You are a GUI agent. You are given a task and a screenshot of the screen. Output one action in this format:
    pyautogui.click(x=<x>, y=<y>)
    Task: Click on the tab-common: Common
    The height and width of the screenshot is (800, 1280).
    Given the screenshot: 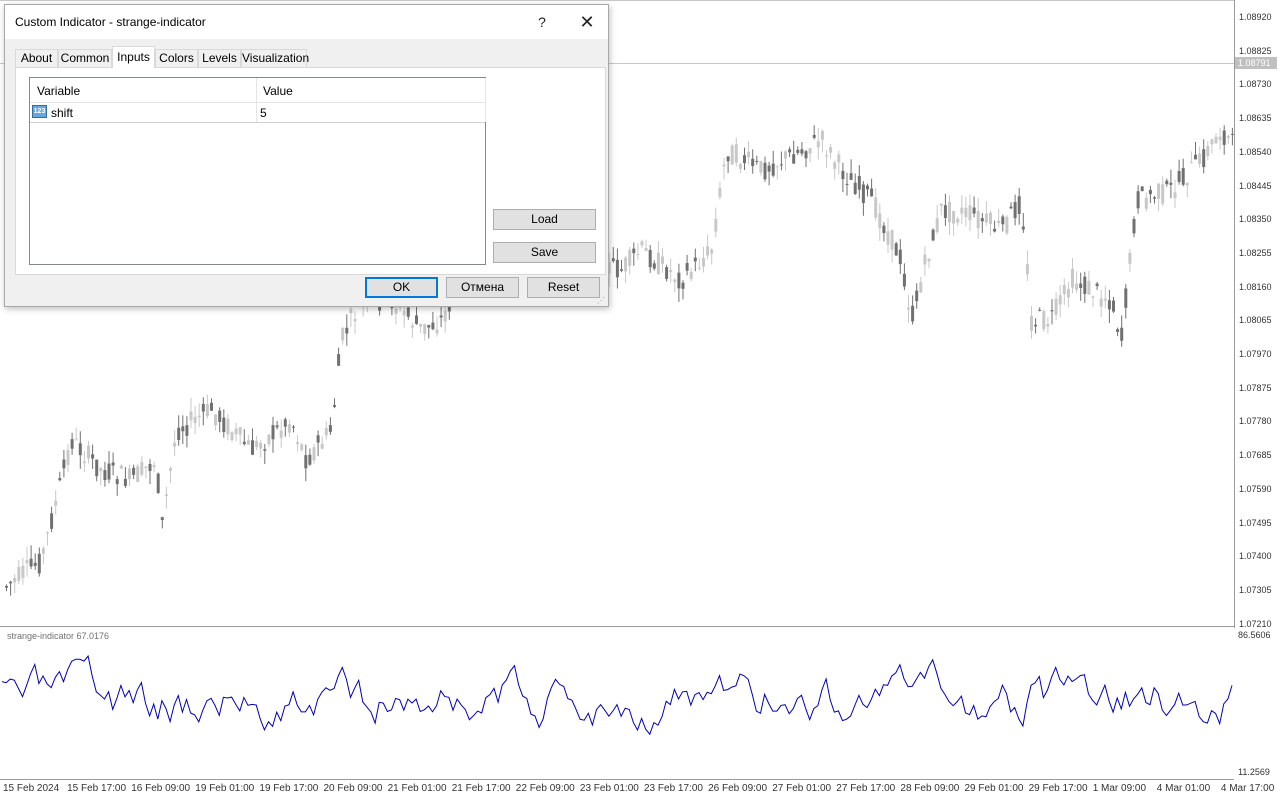 What is the action you would take?
    pyautogui.click(x=85, y=58)
    